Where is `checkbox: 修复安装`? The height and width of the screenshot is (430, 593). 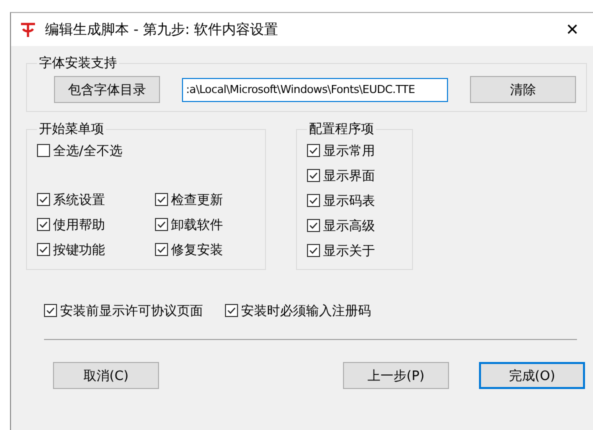 checkbox: 修复安装 is located at coordinates (205, 249).